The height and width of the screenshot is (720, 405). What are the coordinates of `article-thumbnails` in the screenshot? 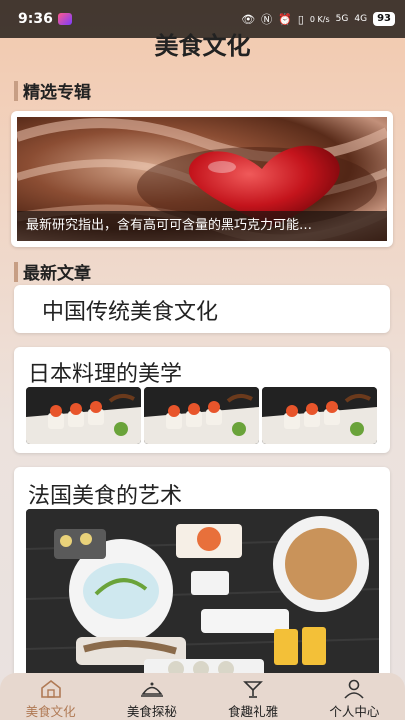 It's located at (201, 415).